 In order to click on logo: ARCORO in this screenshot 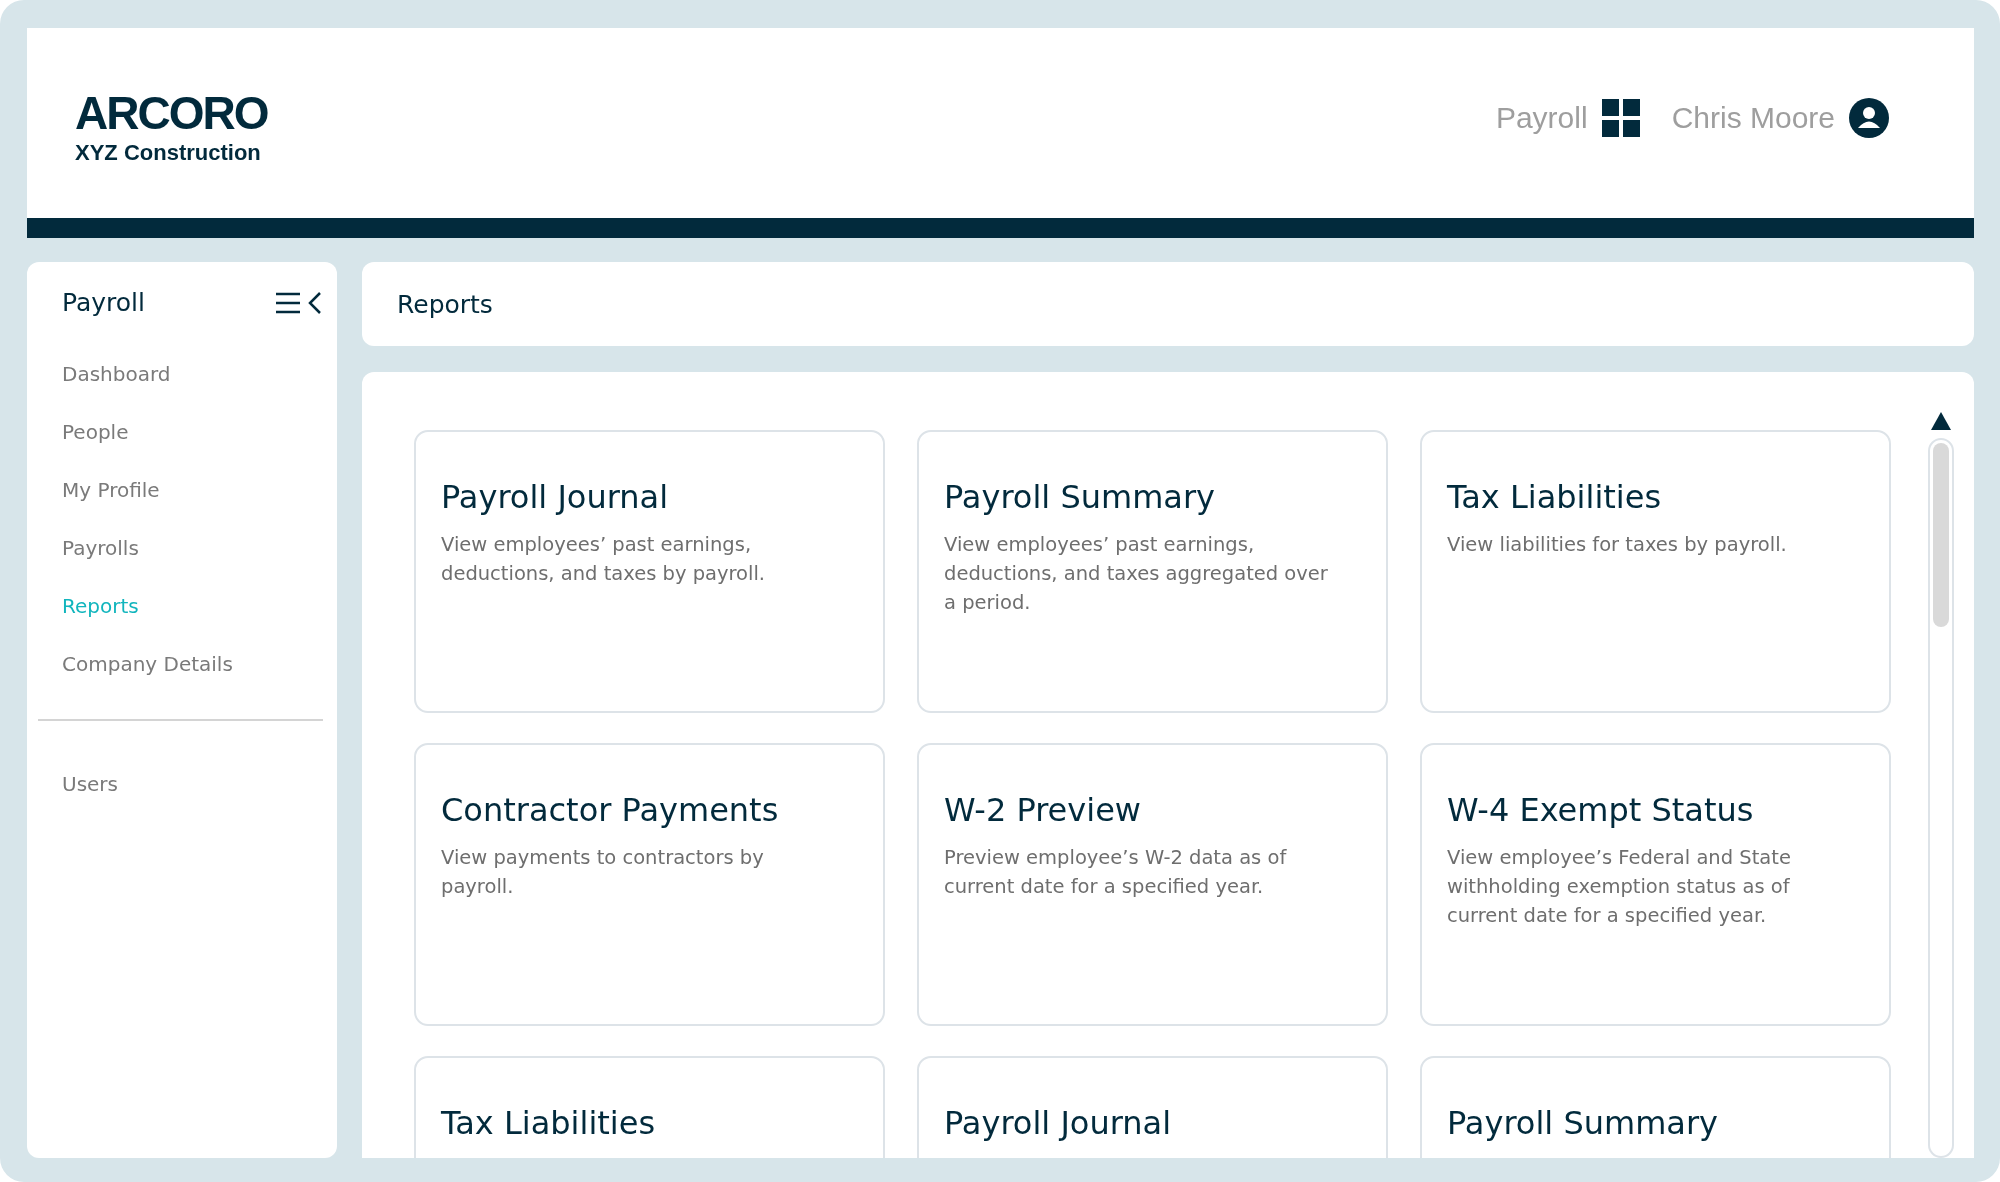, I will do `click(171, 113)`.